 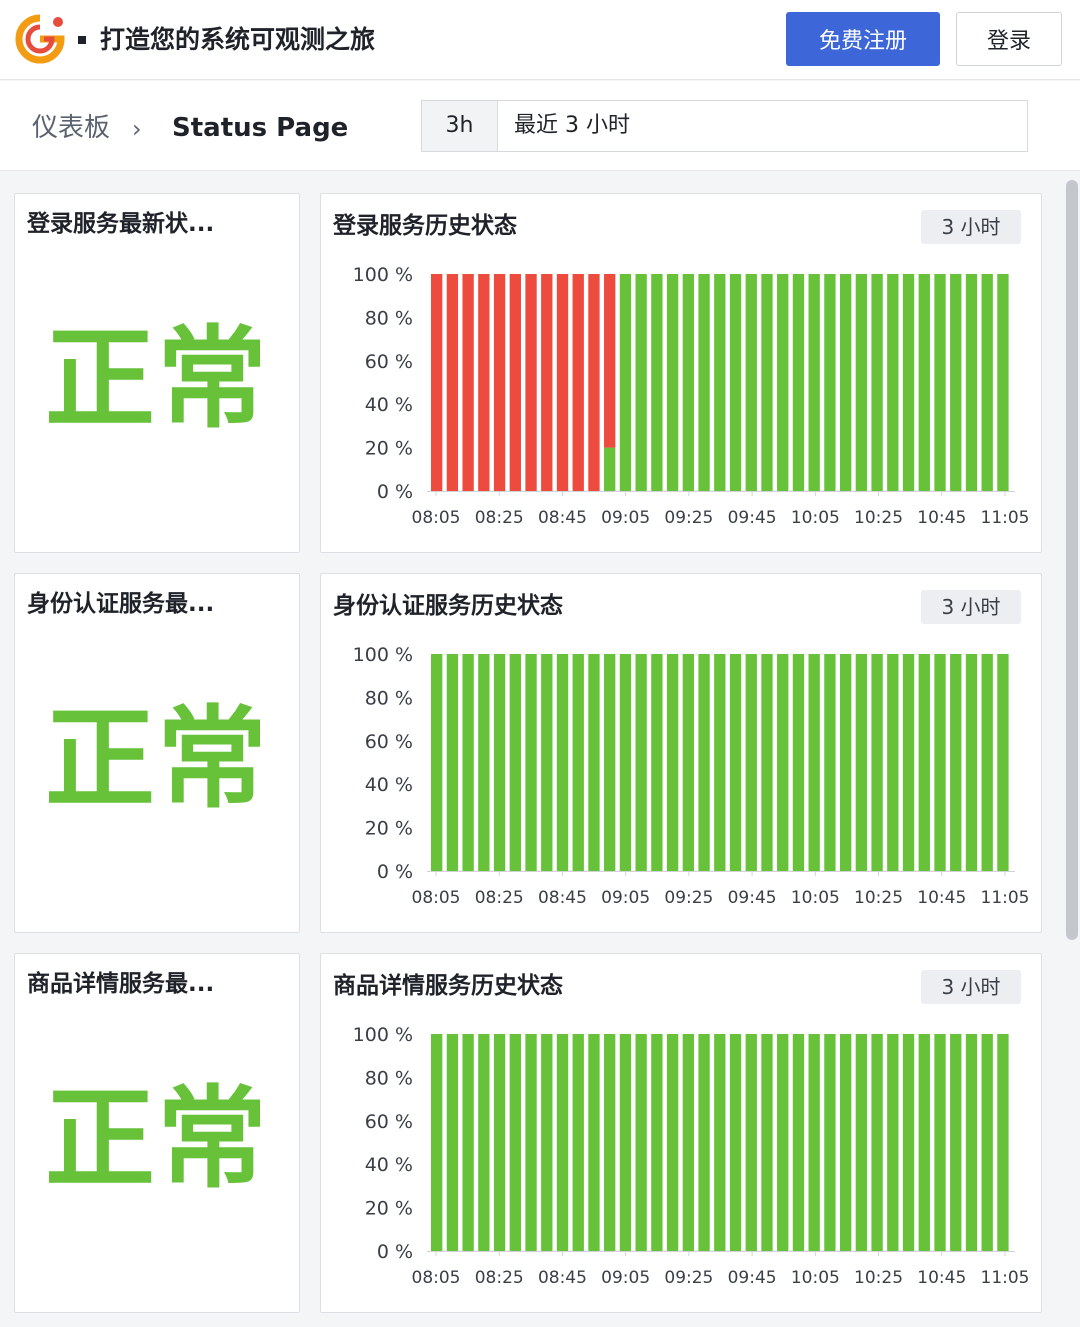 What do you see at coordinates (1072, 560) in the screenshot?
I see `page-scrollbar` at bounding box center [1072, 560].